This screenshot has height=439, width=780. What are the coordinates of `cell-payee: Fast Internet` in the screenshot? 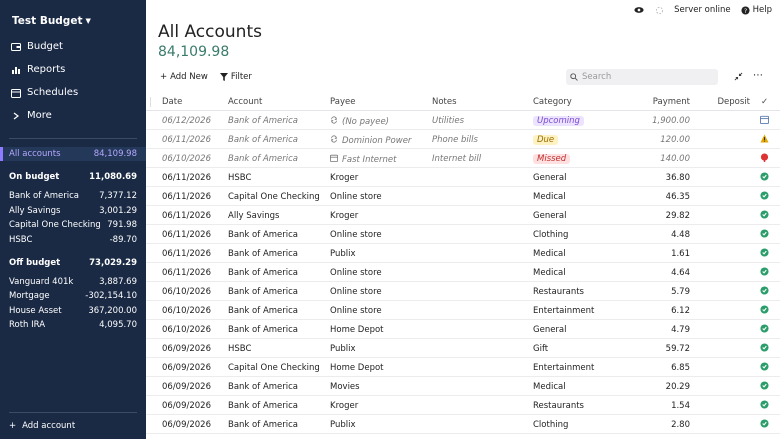 It's located at (363, 159).